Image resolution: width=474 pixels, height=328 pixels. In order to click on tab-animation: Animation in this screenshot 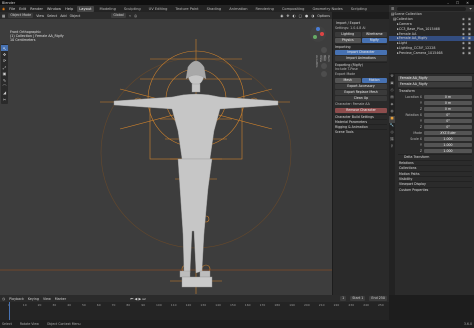, I will do `click(238, 9)`.